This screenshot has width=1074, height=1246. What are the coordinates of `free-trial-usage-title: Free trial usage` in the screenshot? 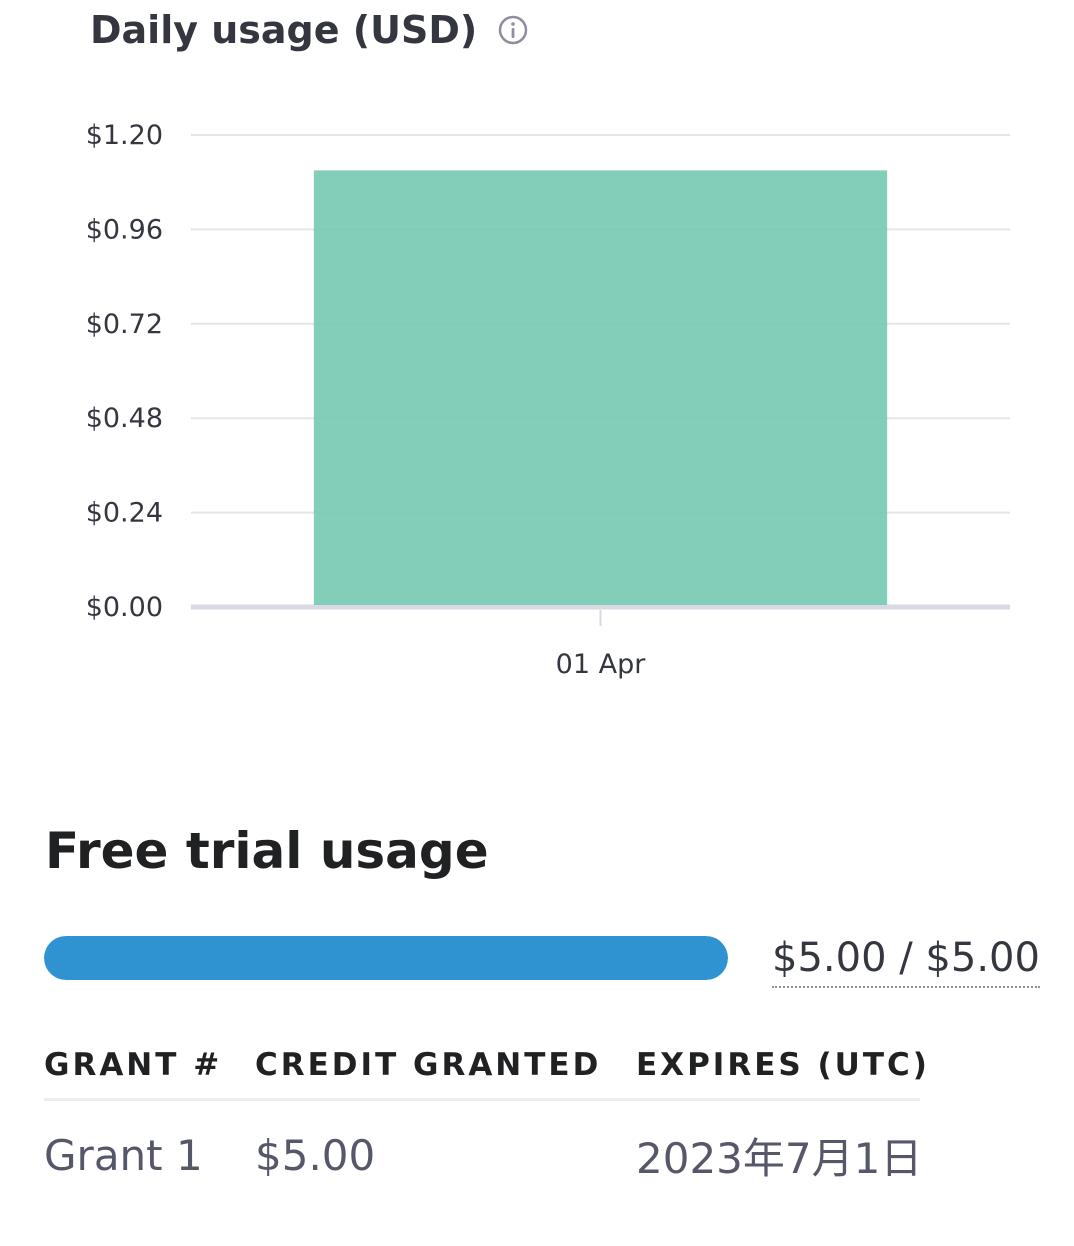 It's located at (267, 851).